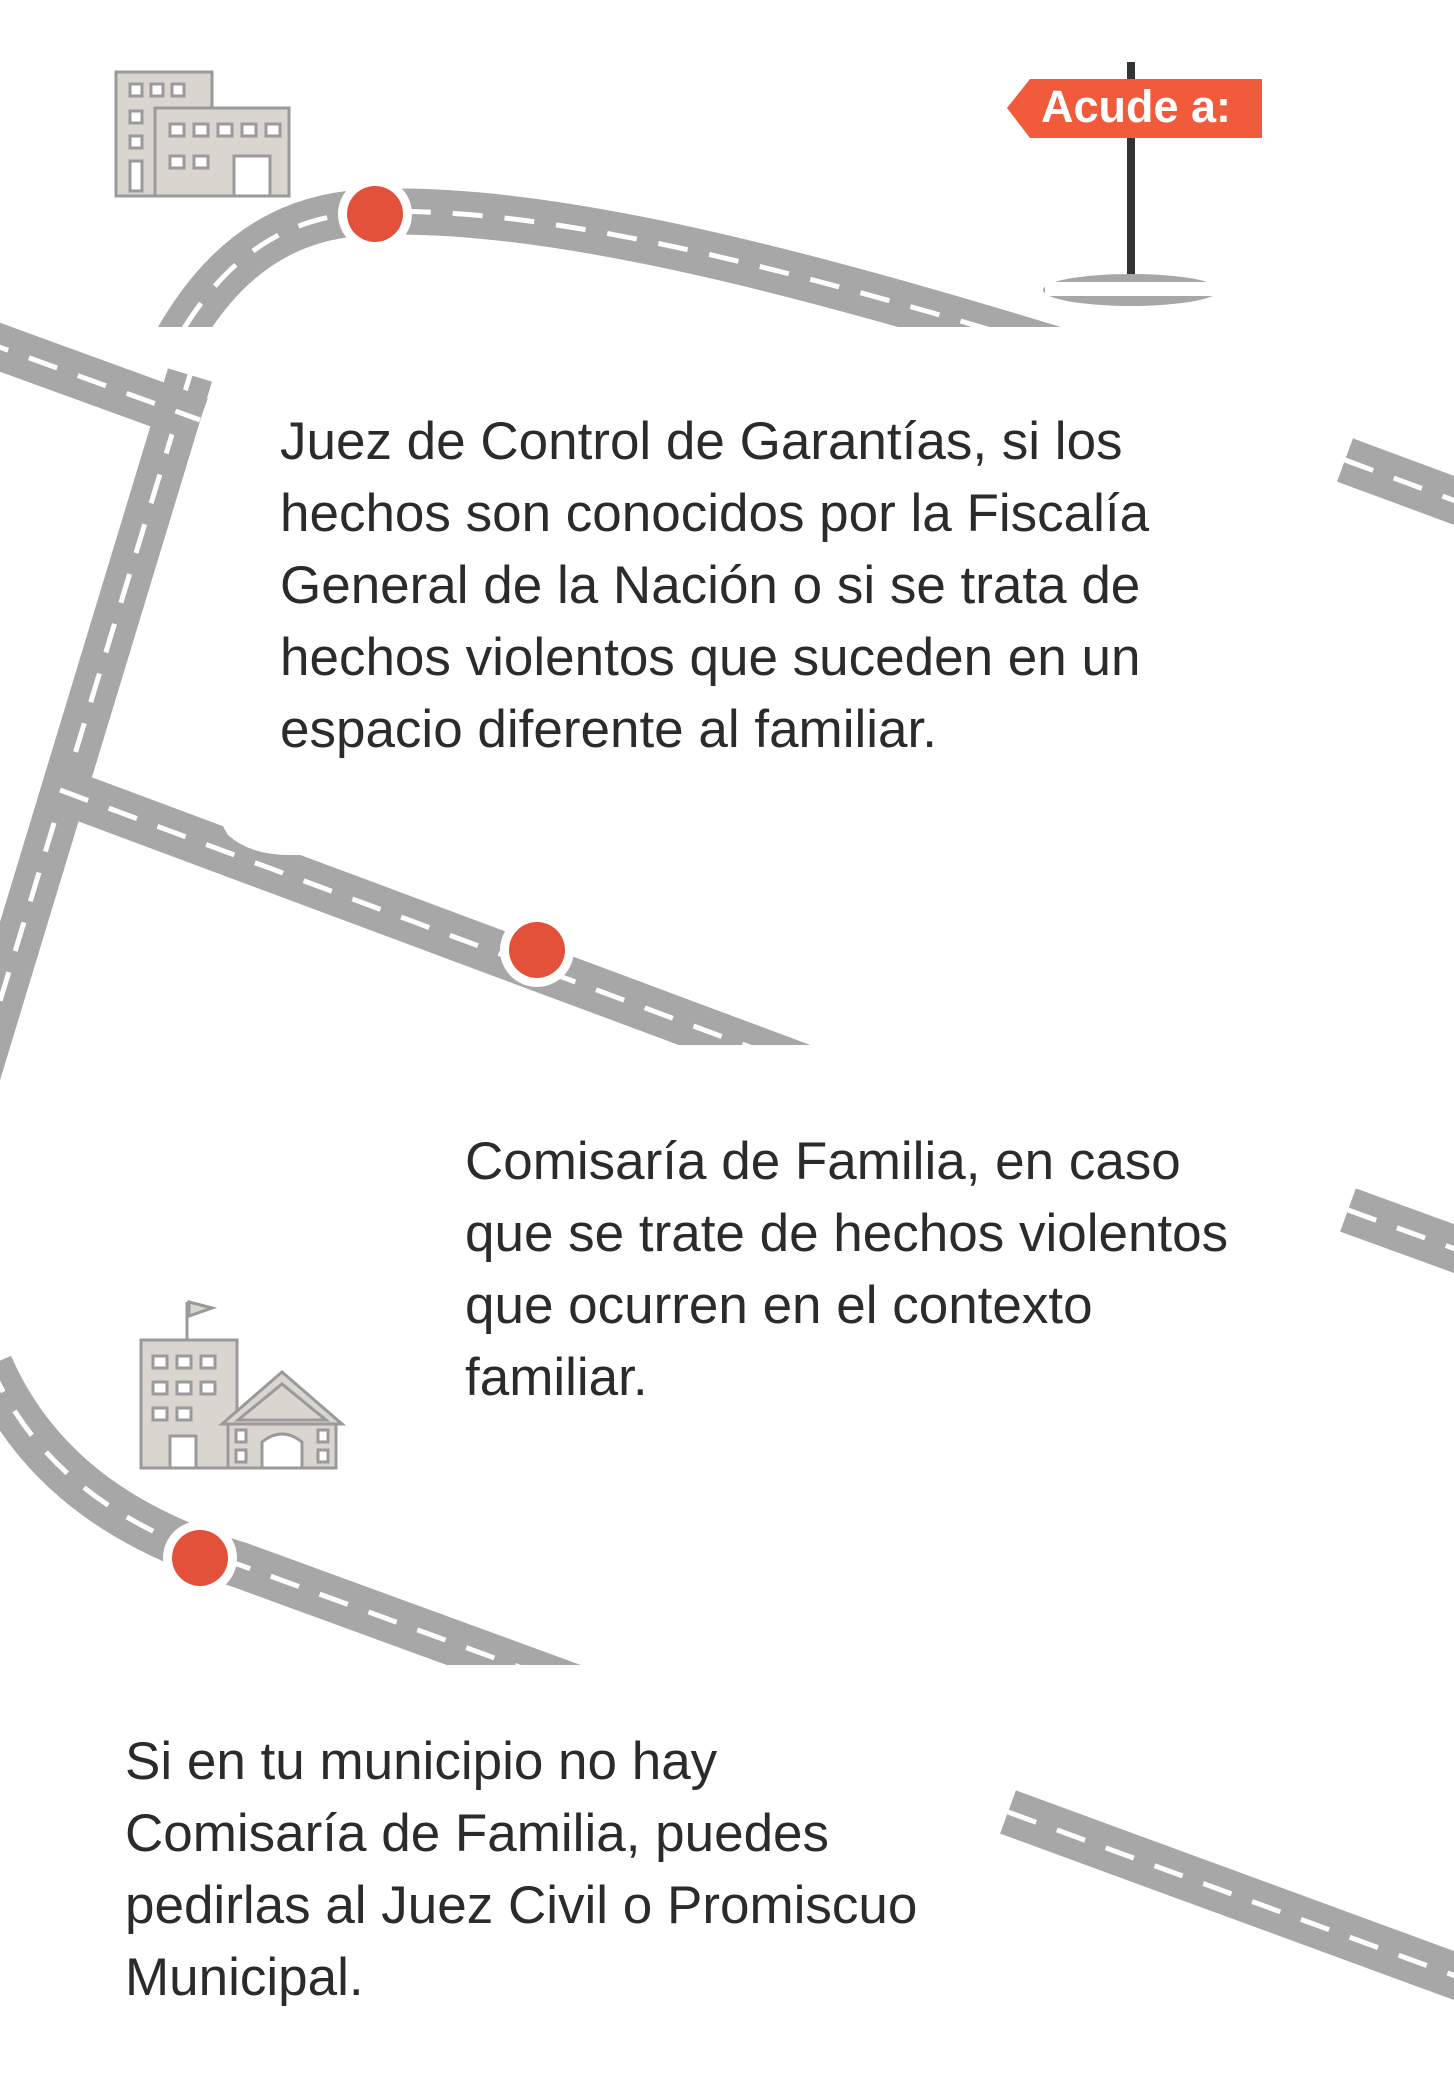 The width and height of the screenshot is (1454, 2092). Describe the element at coordinates (522, 1037) in the screenshot. I see `pin-pointer` at that location.